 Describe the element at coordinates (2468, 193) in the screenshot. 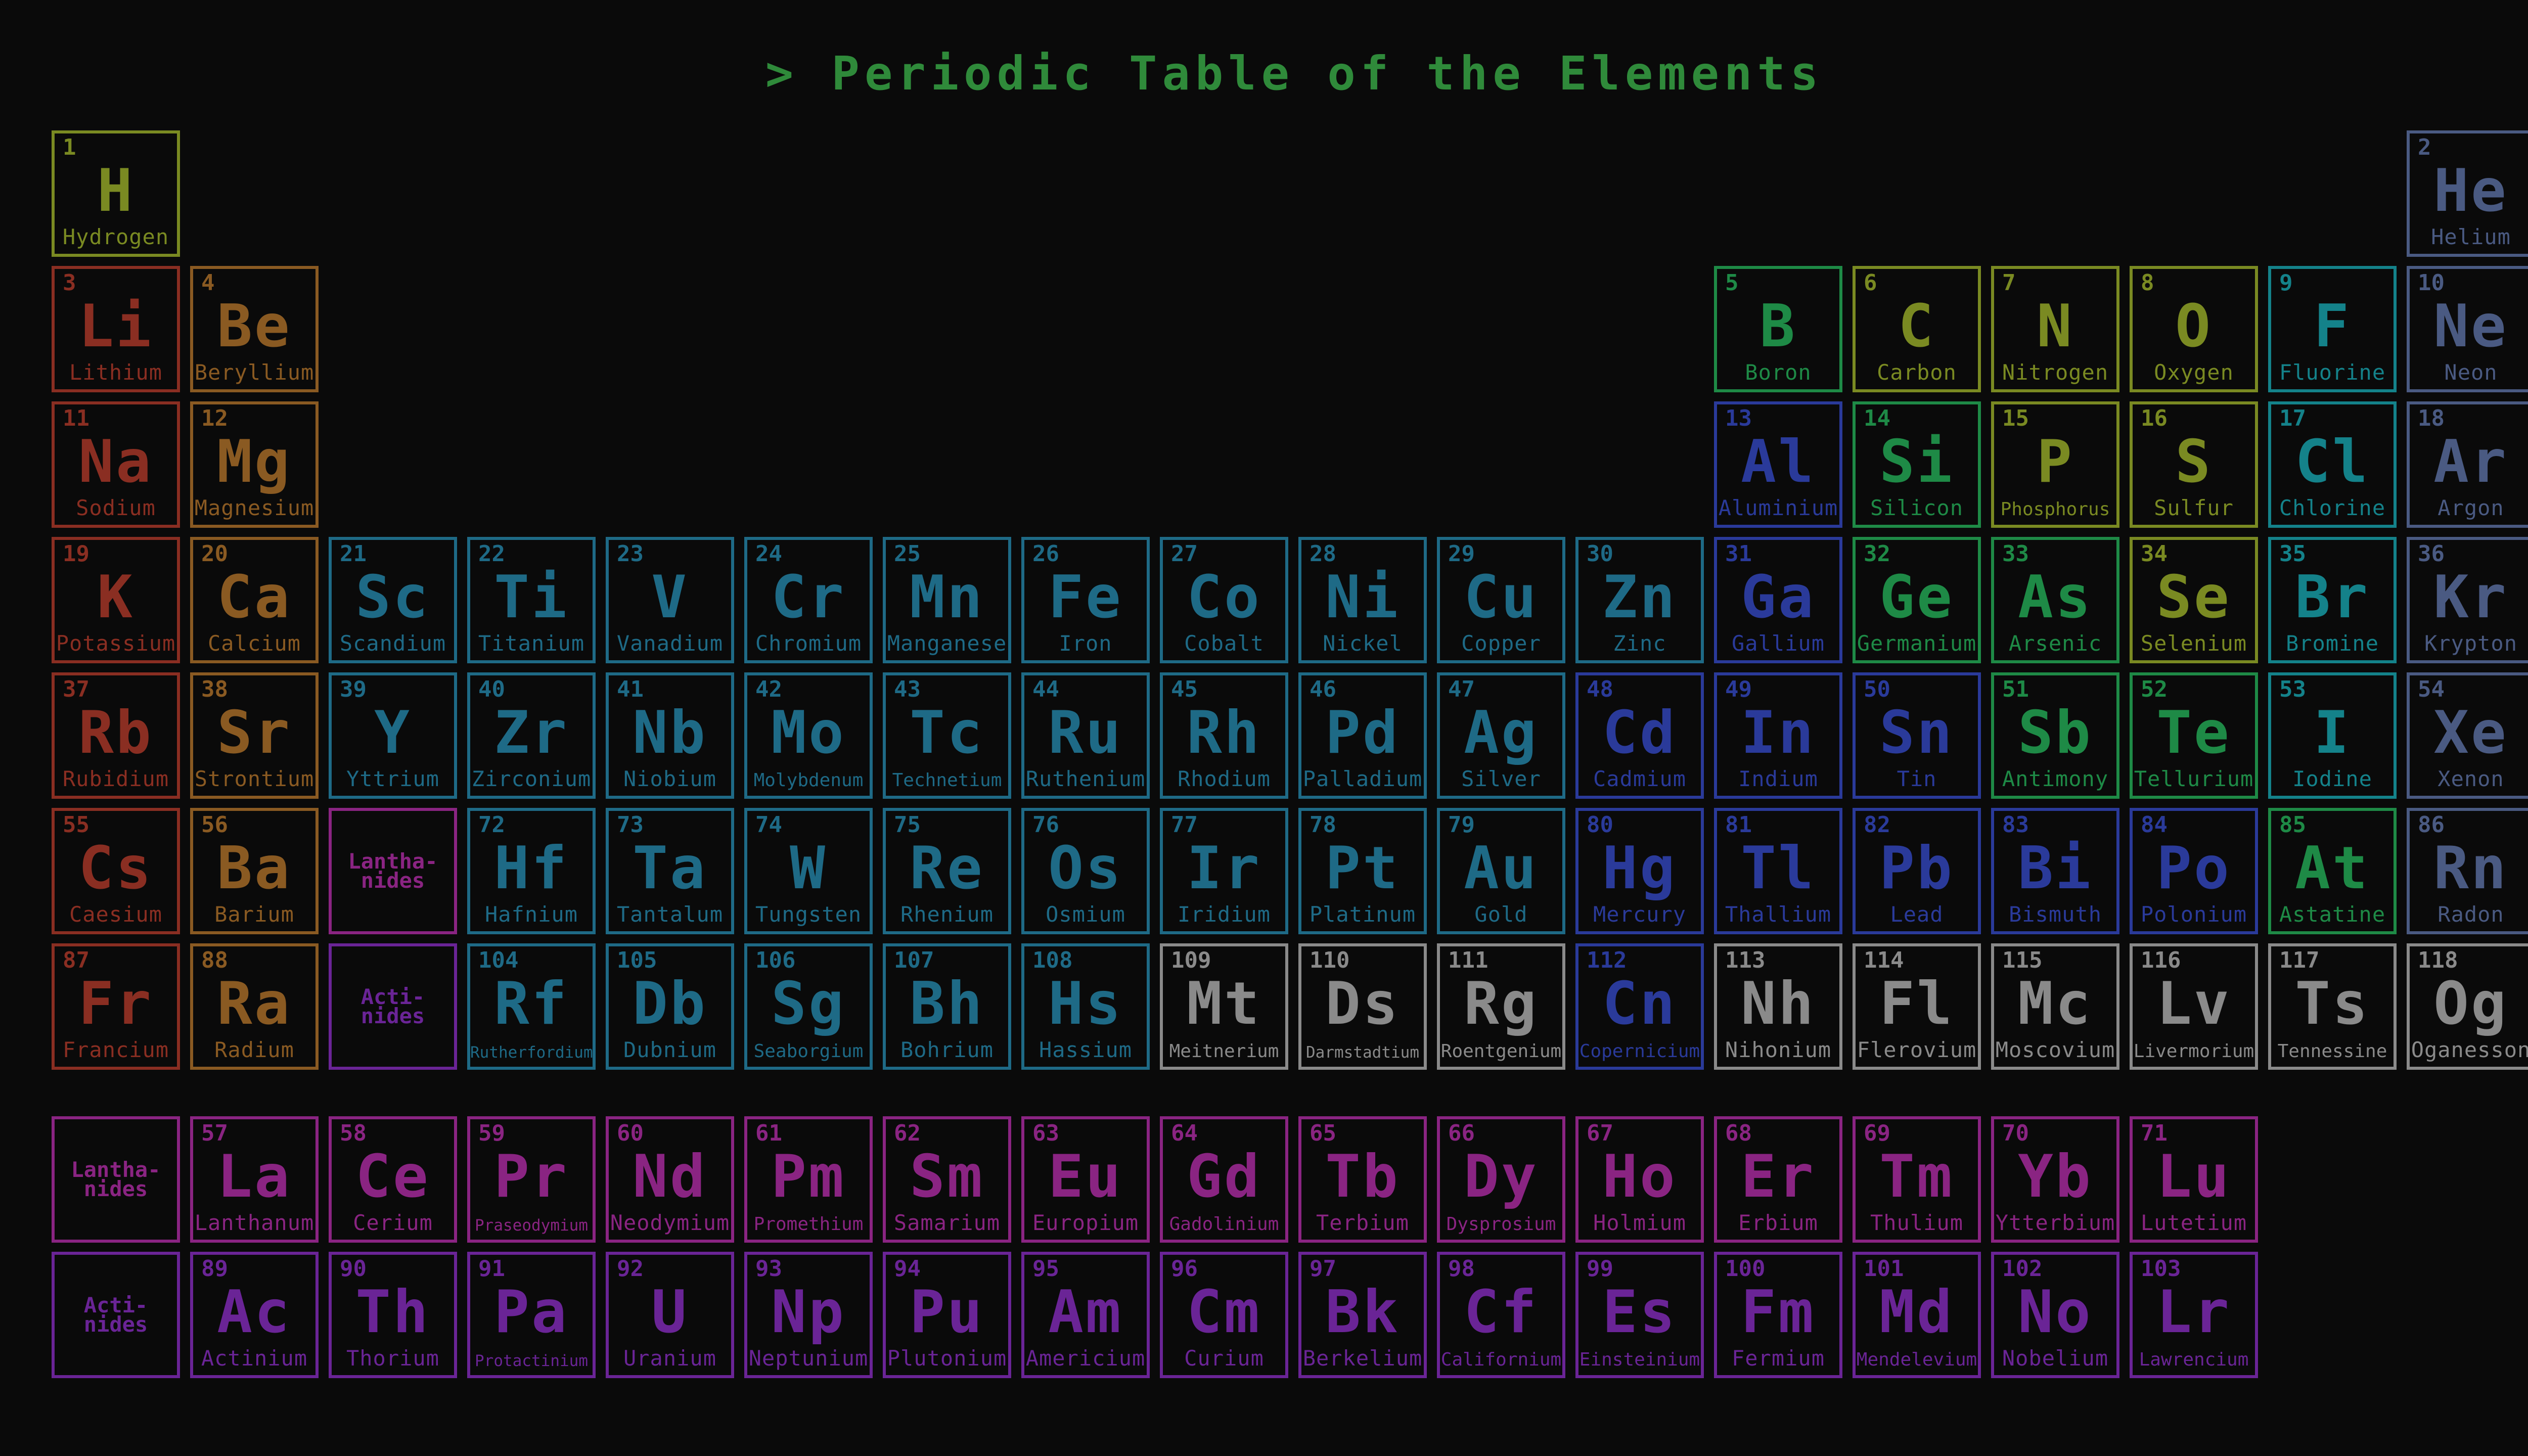

I see `element-cell-he: 2 He Helium` at that location.